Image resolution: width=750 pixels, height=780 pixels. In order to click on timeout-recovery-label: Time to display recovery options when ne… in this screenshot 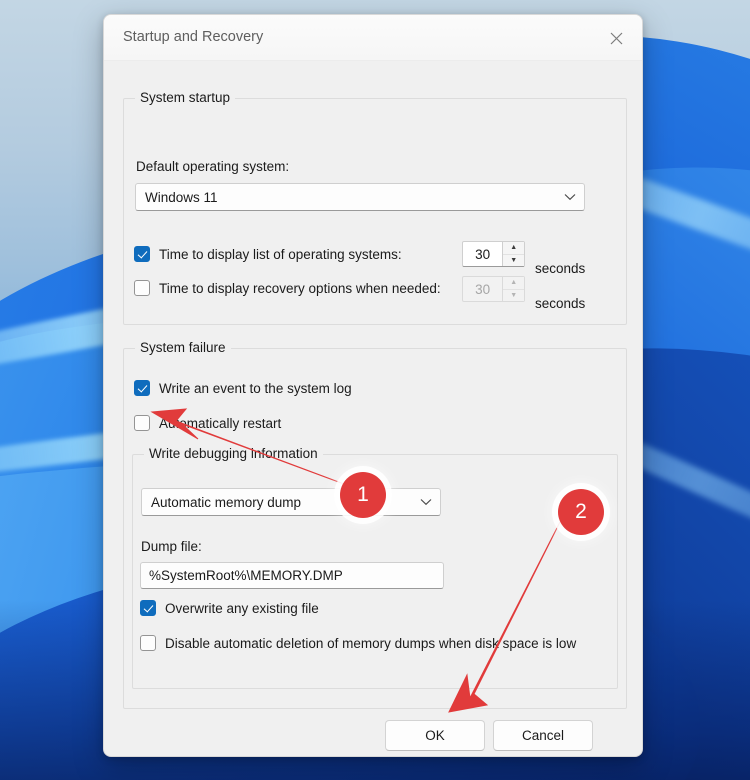, I will do `click(300, 288)`.